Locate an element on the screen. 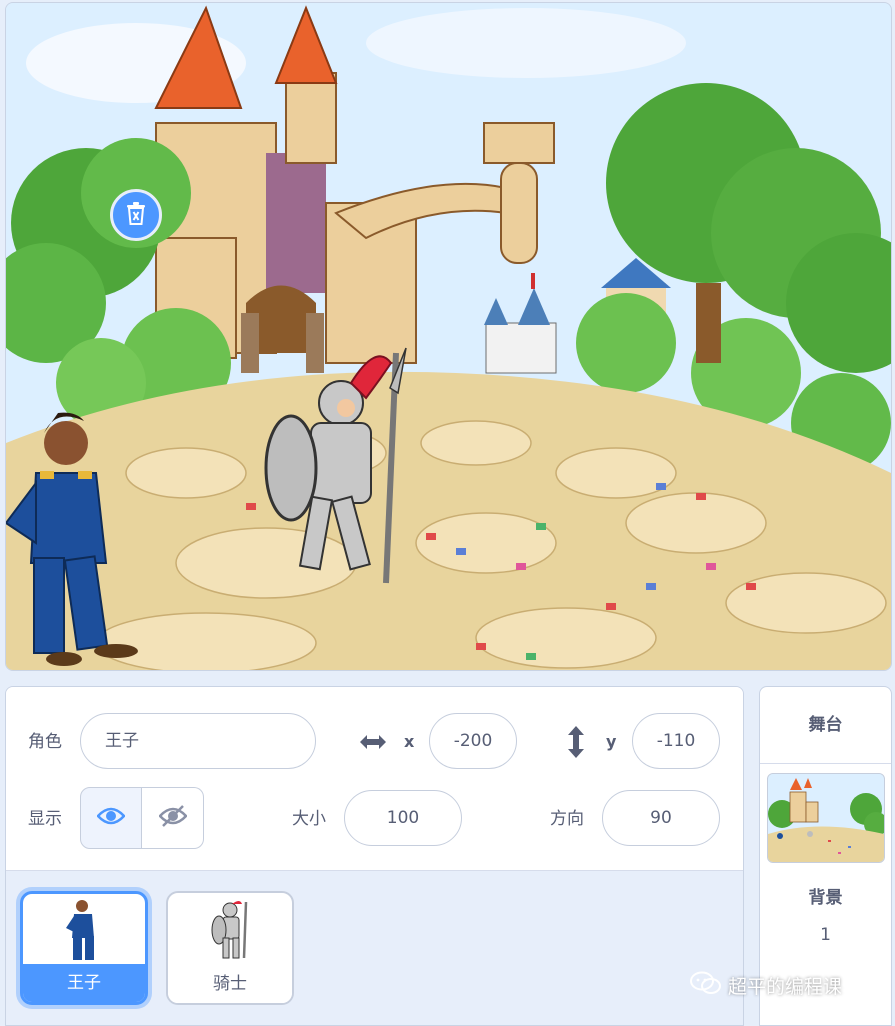 The image size is (895, 1026). wechat-icon is located at coordinates (706, 985).